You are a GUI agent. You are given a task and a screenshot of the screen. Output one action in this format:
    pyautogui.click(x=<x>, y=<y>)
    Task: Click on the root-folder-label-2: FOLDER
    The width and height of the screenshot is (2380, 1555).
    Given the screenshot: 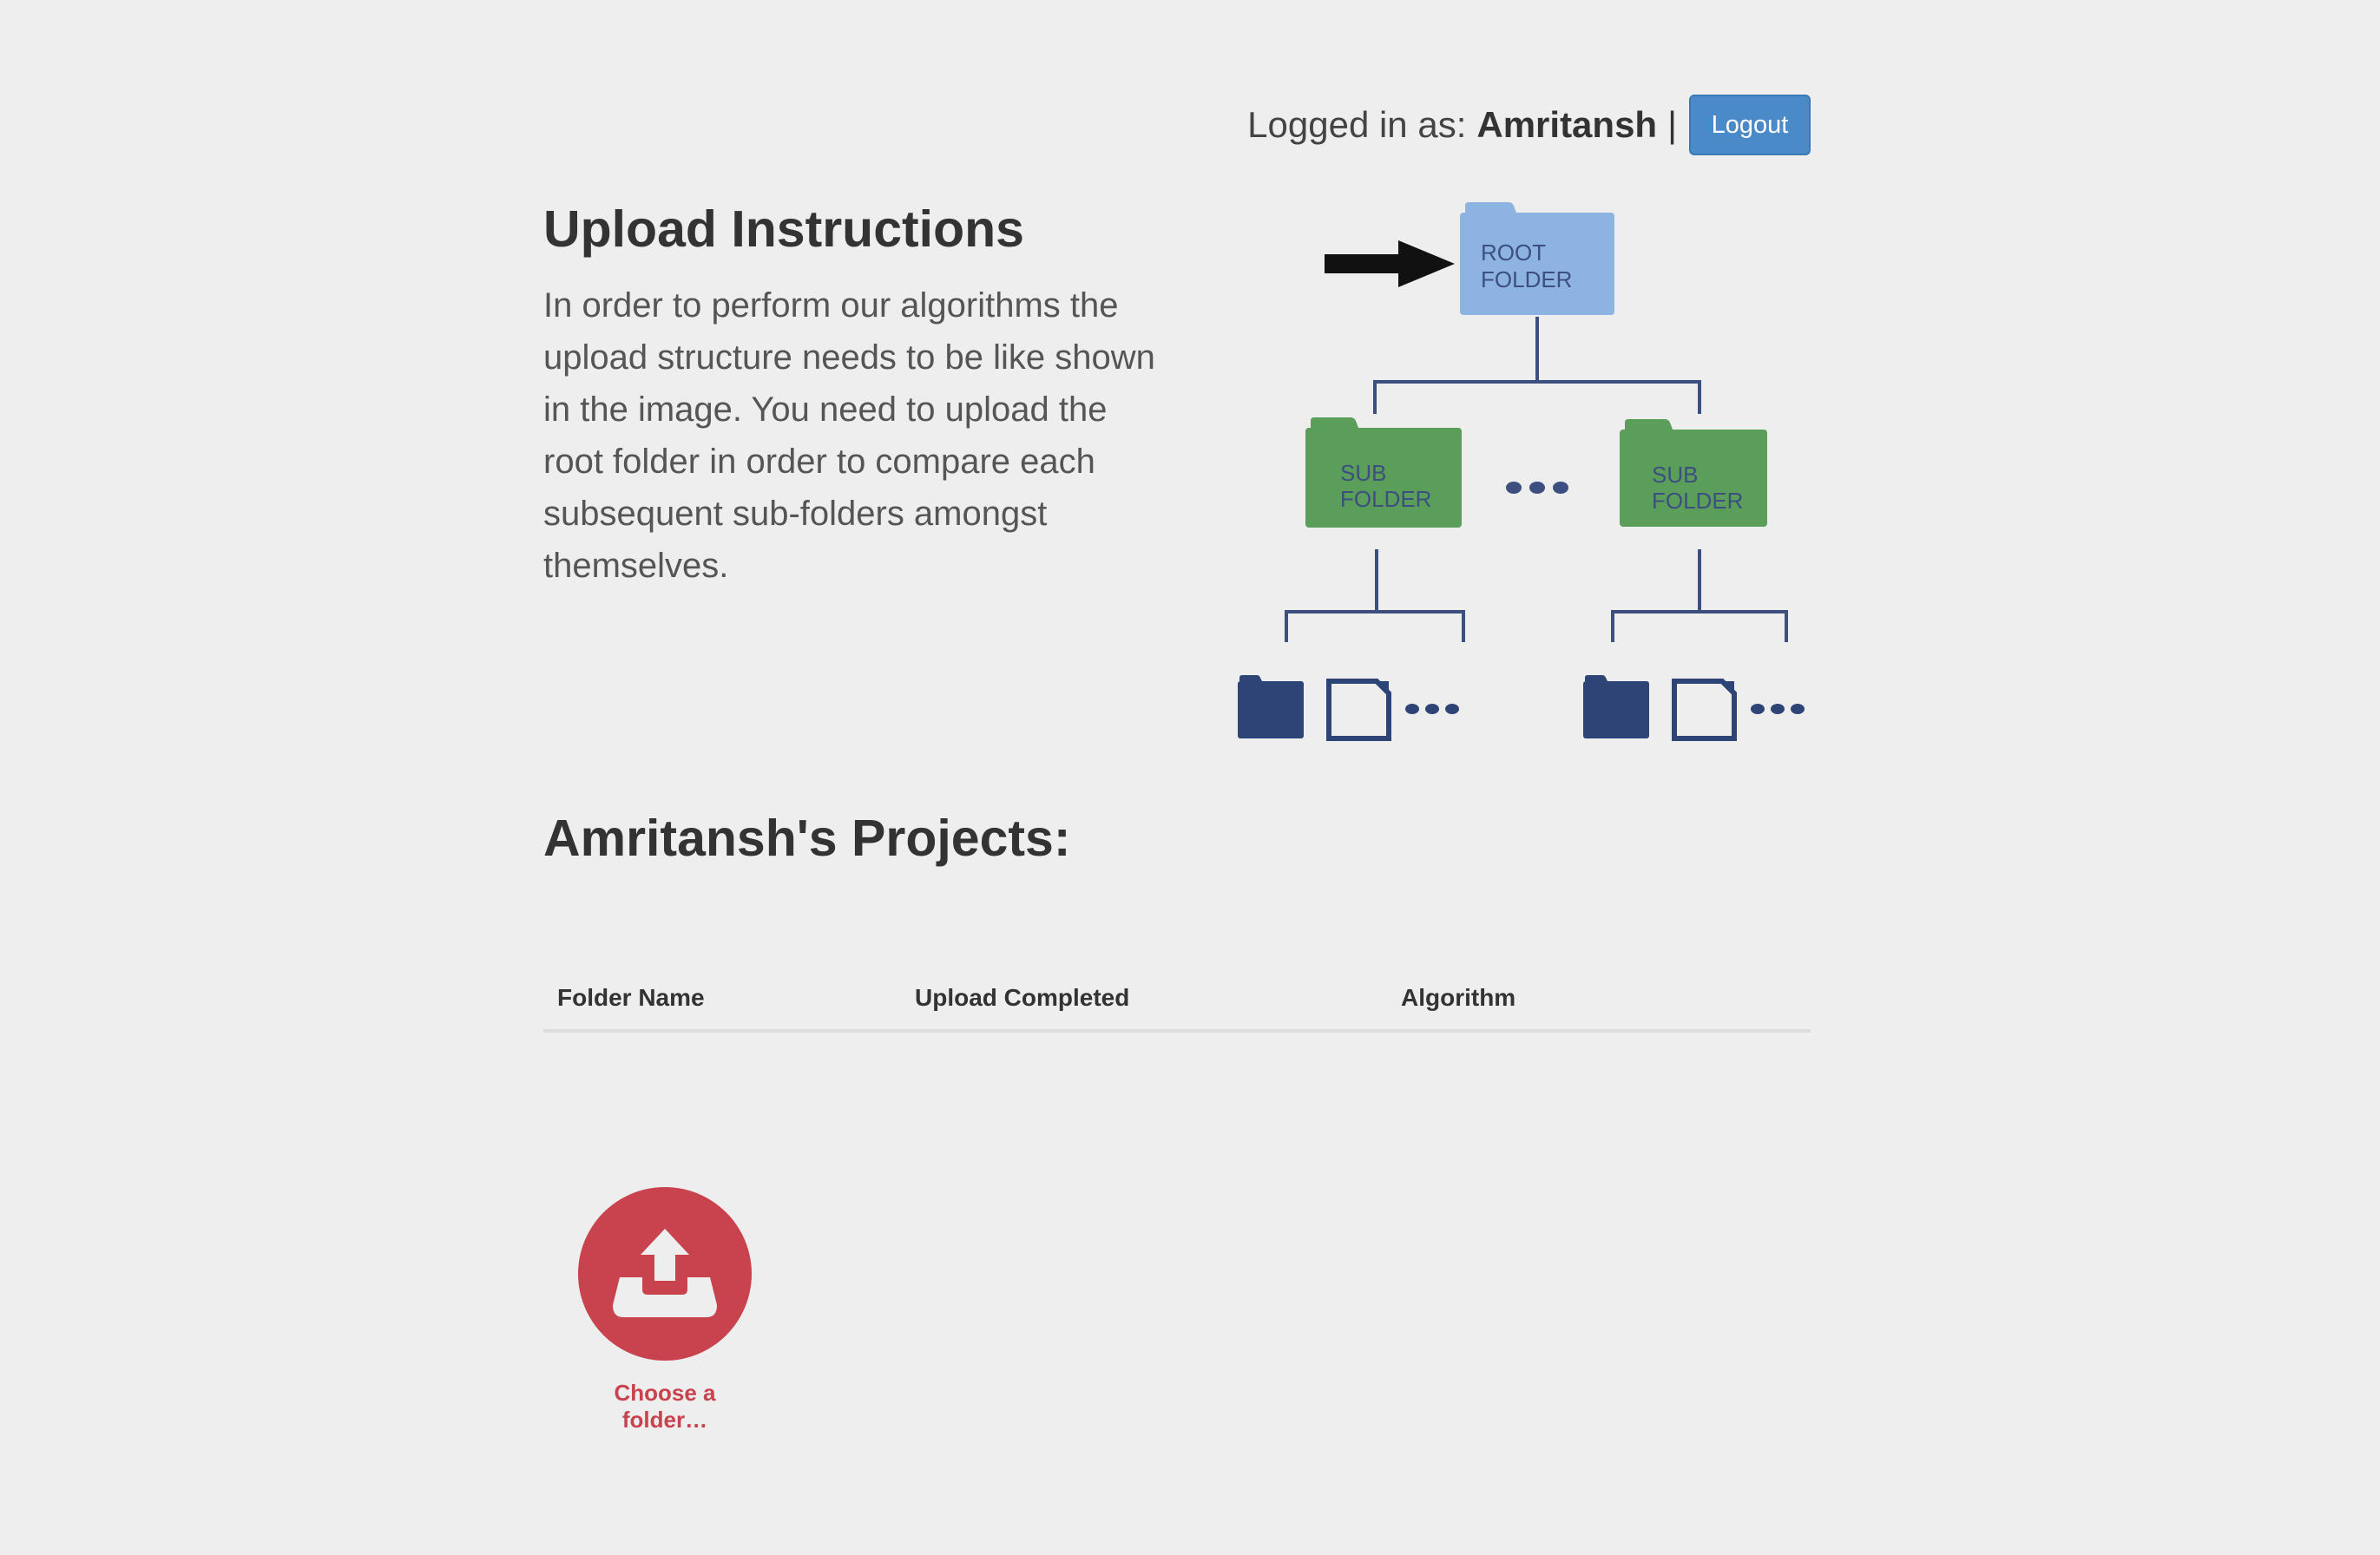 What is the action you would take?
    pyautogui.click(x=1526, y=279)
    